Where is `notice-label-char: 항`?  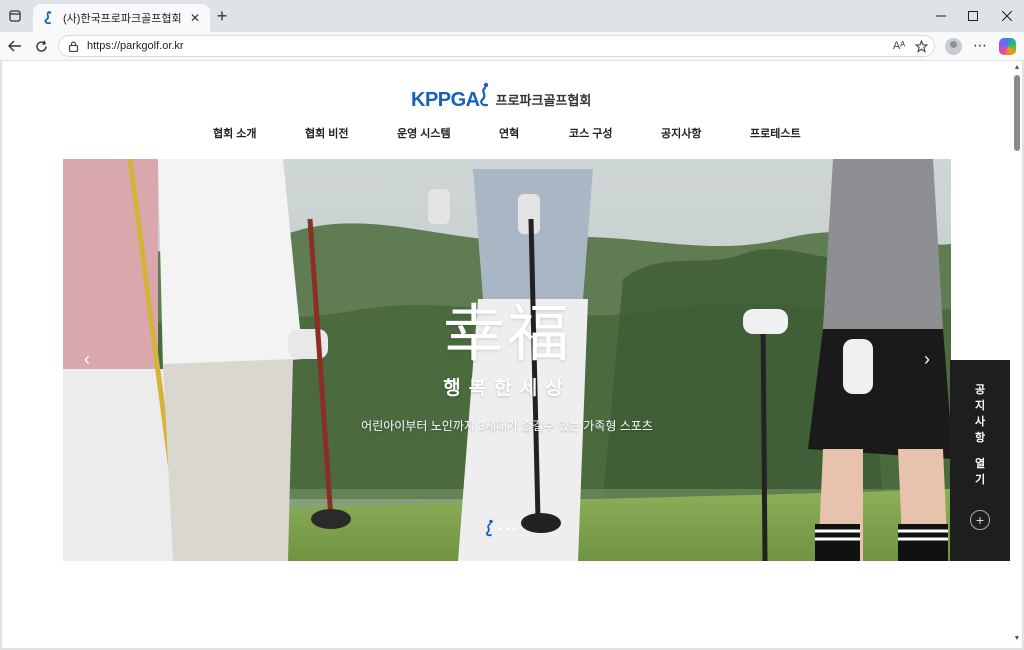
notice-label-char: 항 is located at coordinates (980, 438).